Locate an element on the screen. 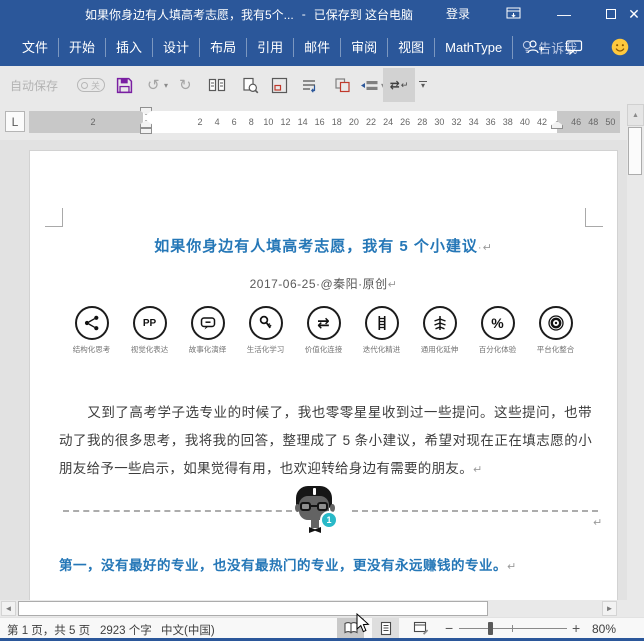 This screenshot has height=641, width=644. page-number-status: 第 1 页，共 5 页 is located at coordinates (48, 630).